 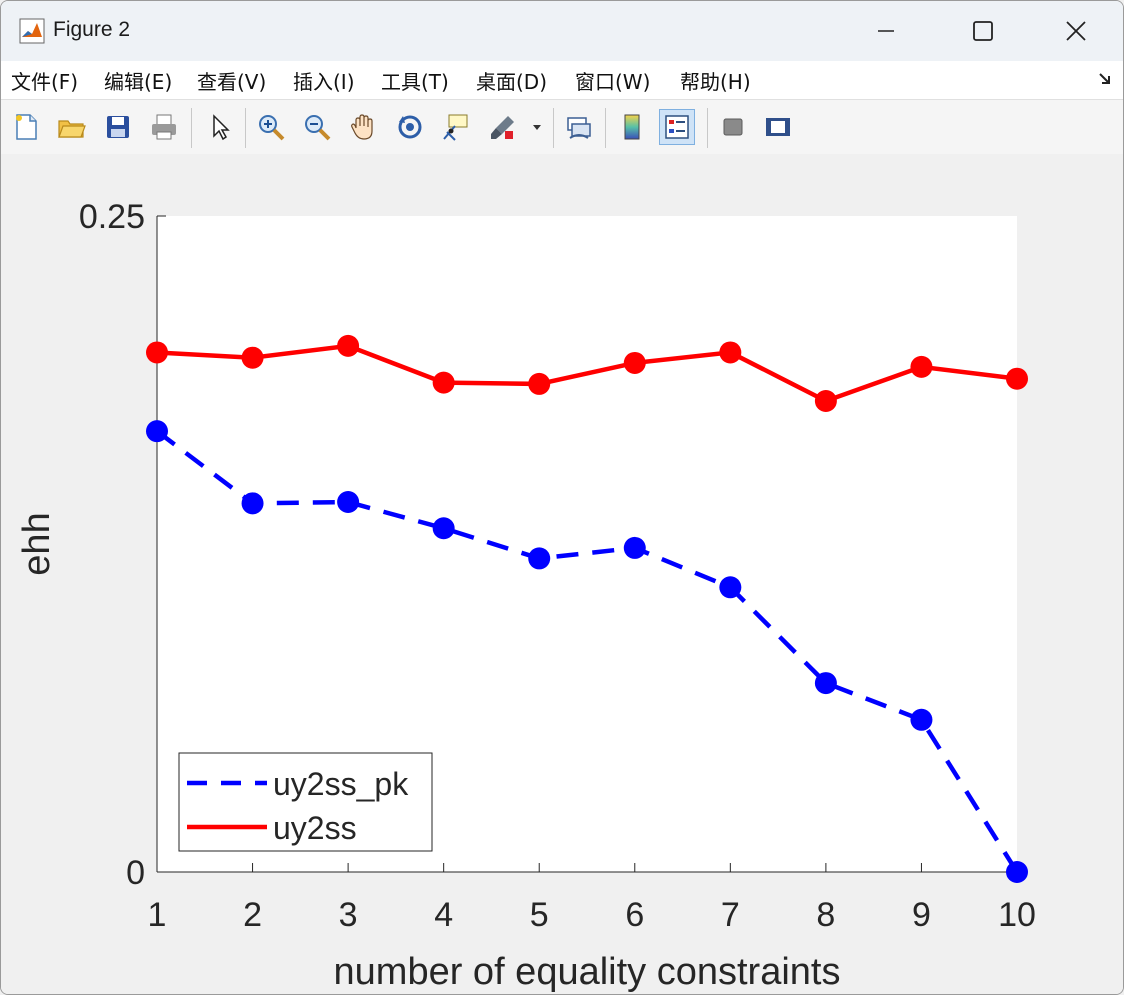 I want to click on brush-dropdown, so click(x=537, y=127).